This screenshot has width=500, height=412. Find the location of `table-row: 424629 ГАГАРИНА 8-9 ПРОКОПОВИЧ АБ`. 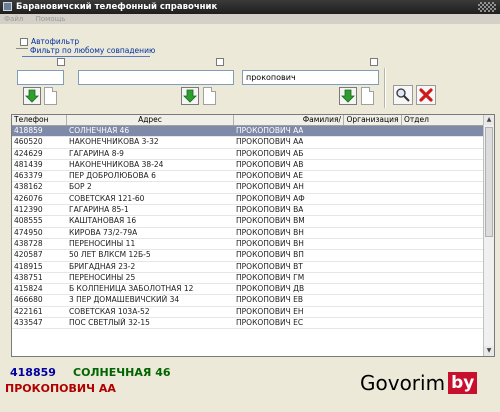

table-row: 424629 ГАГАРИНА 8-9 ПРОКОПОВИЧ АБ is located at coordinates (248, 154).